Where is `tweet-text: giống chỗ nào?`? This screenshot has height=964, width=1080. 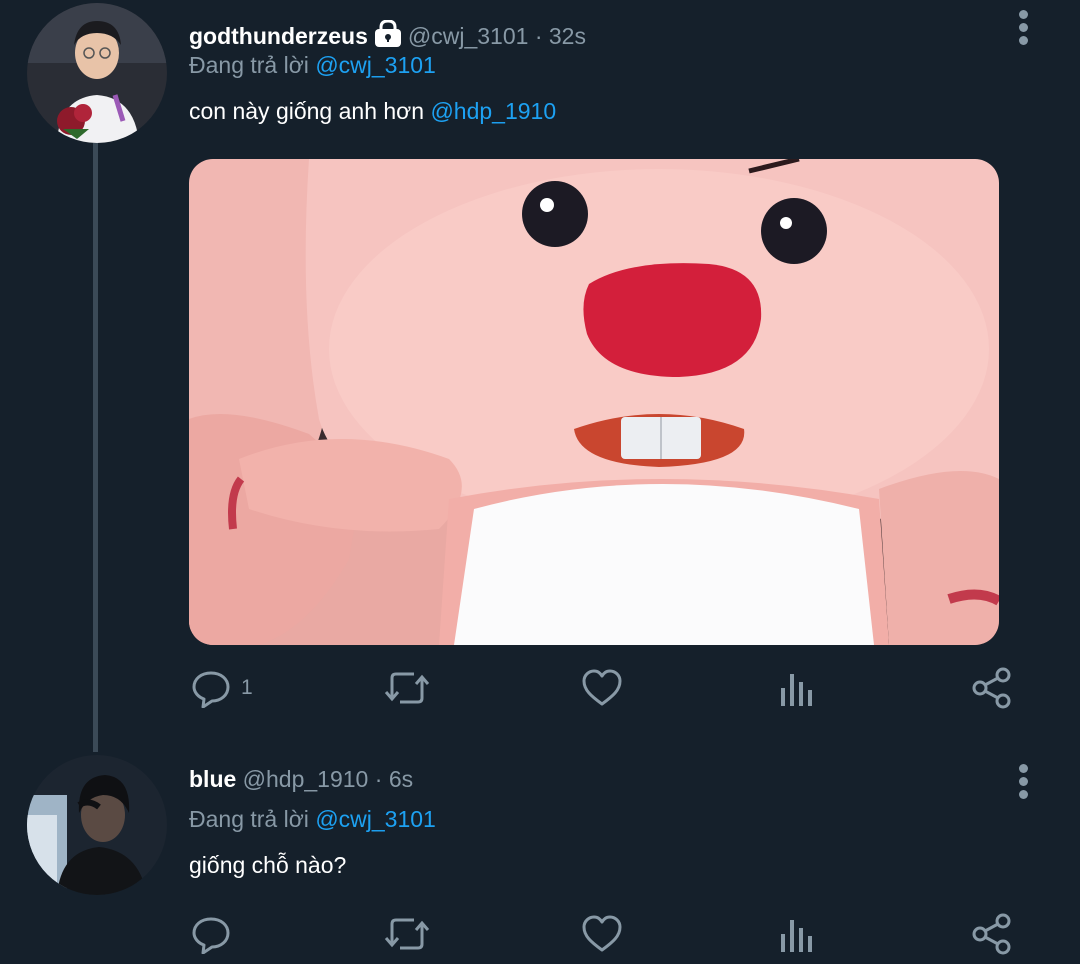 tweet-text: giống chỗ nào? is located at coordinates (267, 865).